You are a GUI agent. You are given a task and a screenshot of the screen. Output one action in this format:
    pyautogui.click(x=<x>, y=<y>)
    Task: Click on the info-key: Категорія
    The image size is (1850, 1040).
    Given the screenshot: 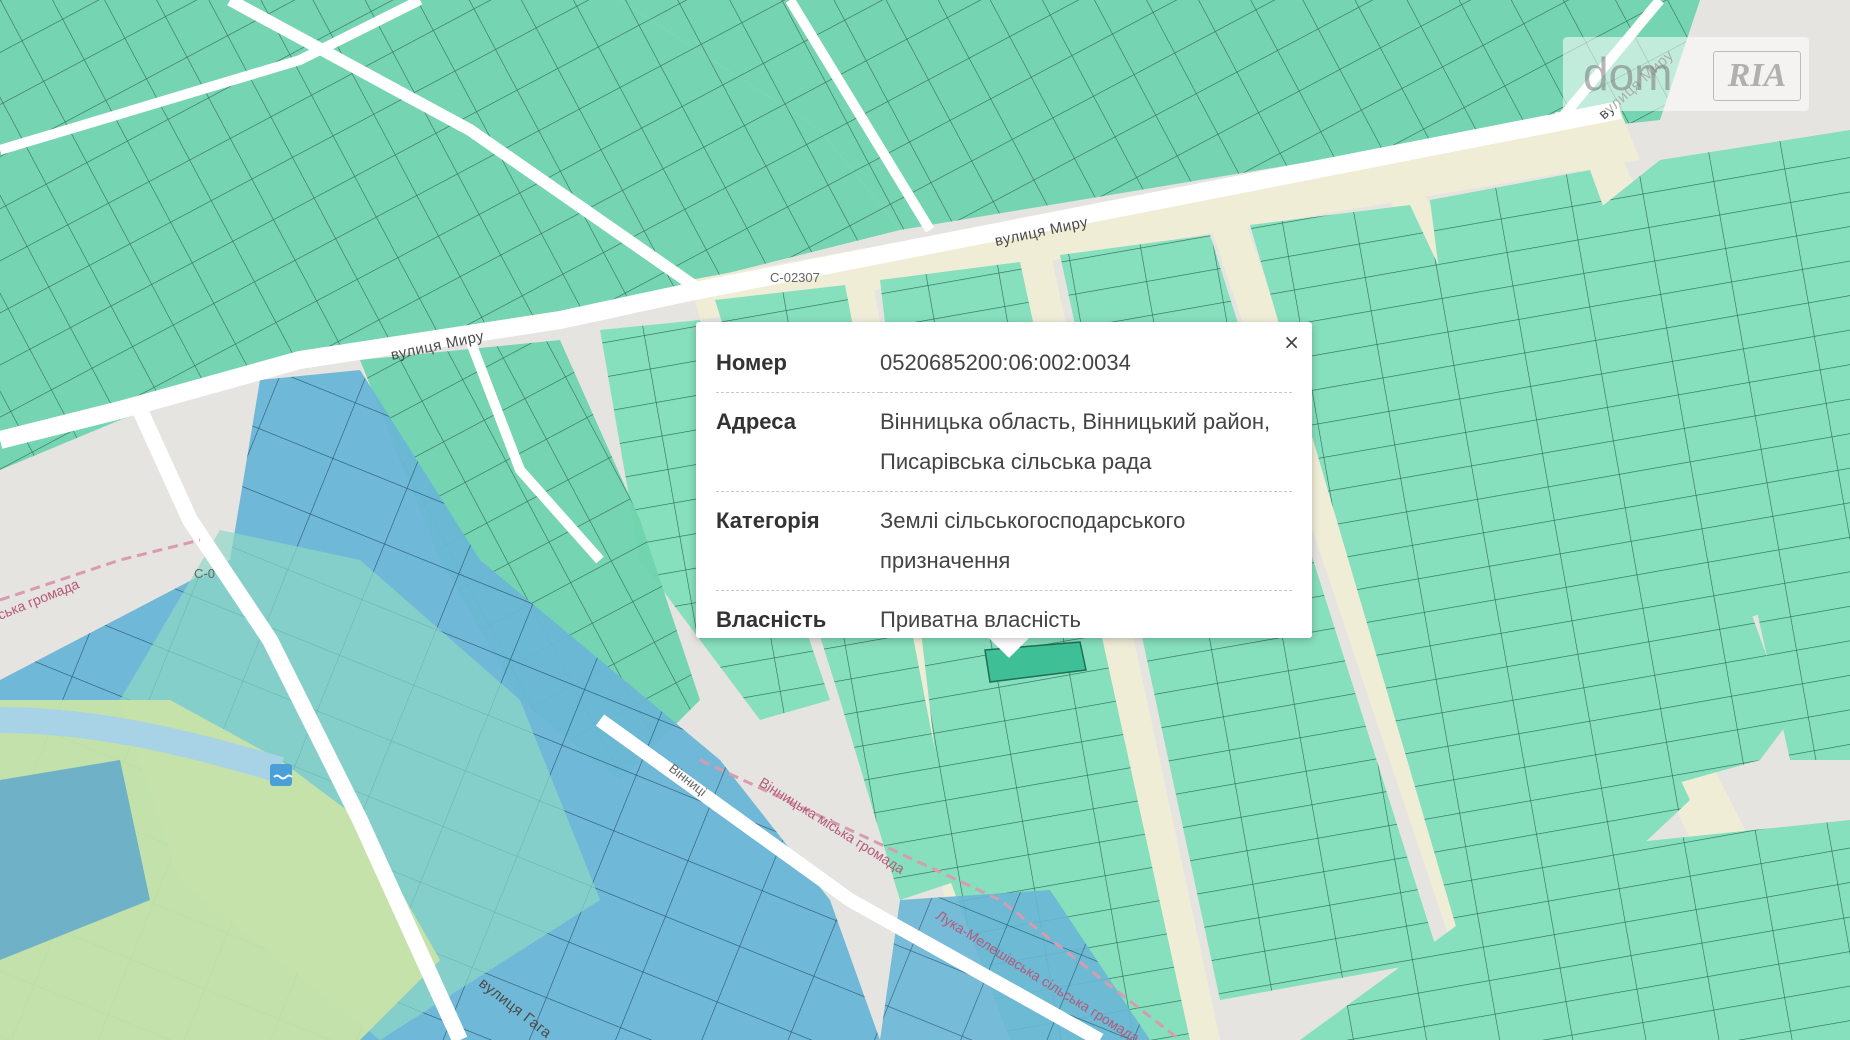 What is the action you would take?
    pyautogui.click(x=768, y=520)
    